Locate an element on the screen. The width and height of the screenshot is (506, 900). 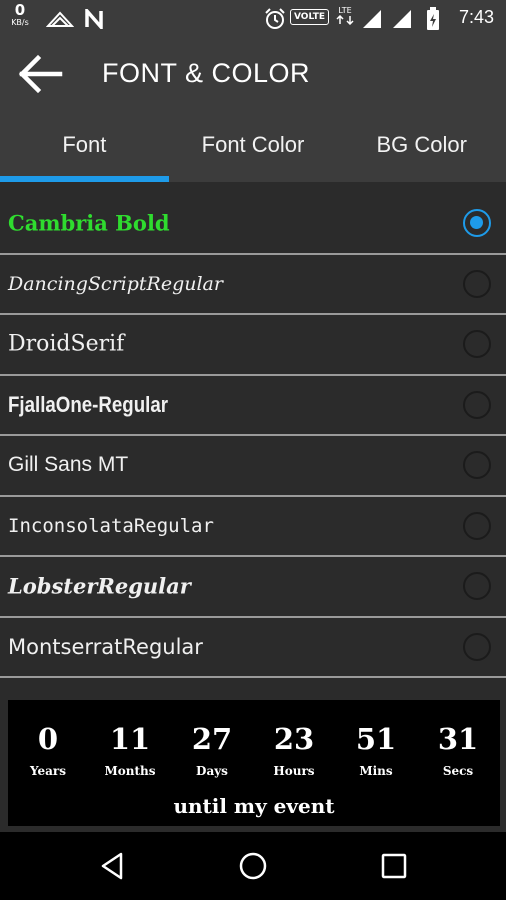
tab-bar: Font Font Color BG Color is located at coordinates (253, 148).